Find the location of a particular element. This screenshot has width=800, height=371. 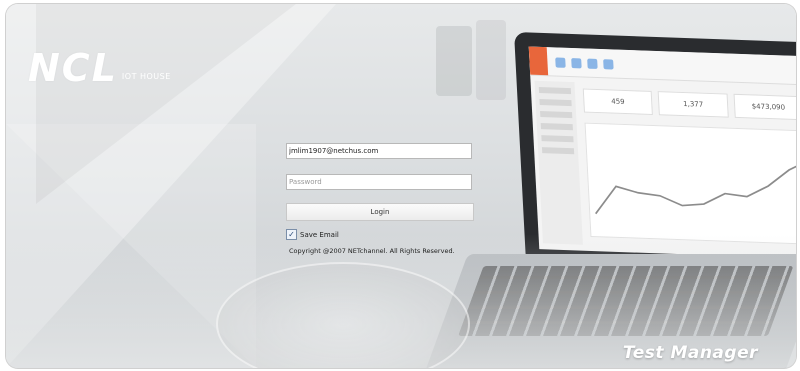

app-sidebar is located at coordinates (558, 162).